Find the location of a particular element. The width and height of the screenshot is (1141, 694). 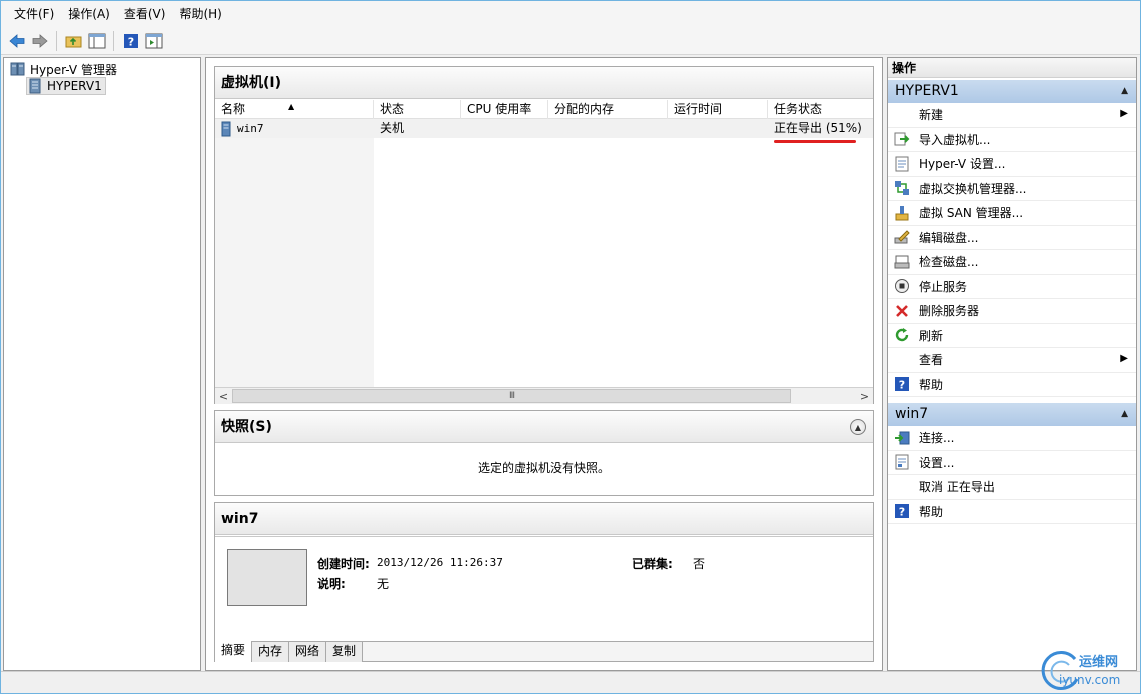

up-one-level-button is located at coordinates (73, 40).